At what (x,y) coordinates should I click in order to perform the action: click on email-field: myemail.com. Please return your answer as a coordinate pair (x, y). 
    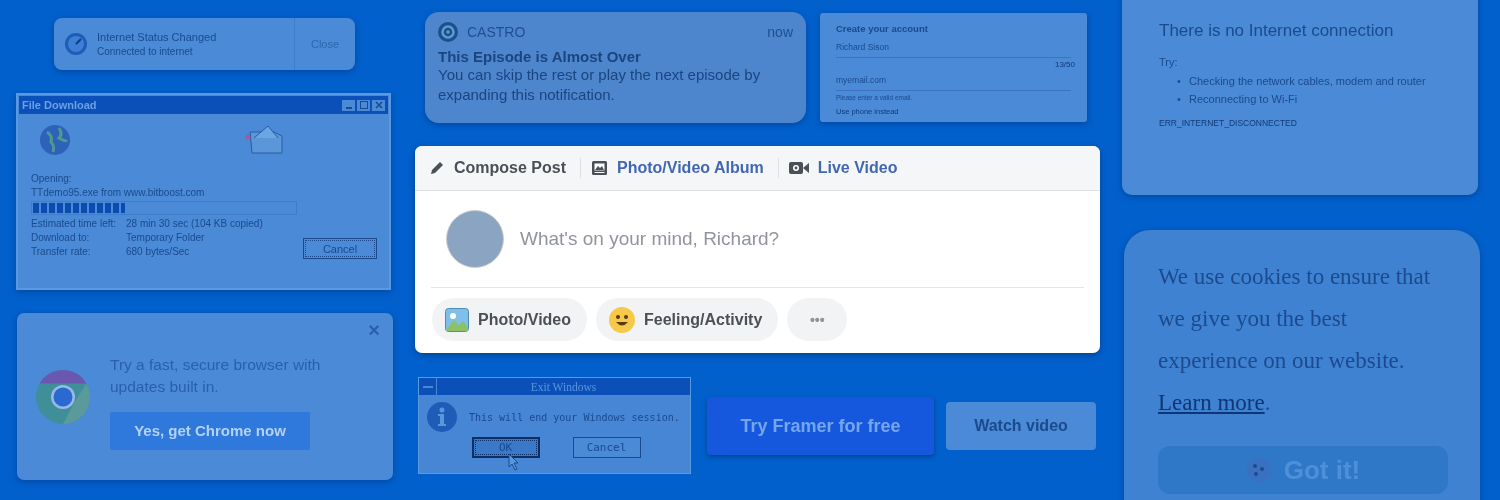
    Looking at the image, I should click on (953, 83).